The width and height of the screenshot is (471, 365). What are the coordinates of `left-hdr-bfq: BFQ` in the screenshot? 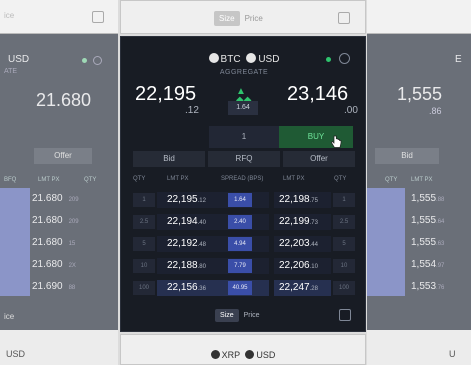 It's located at (10, 180).